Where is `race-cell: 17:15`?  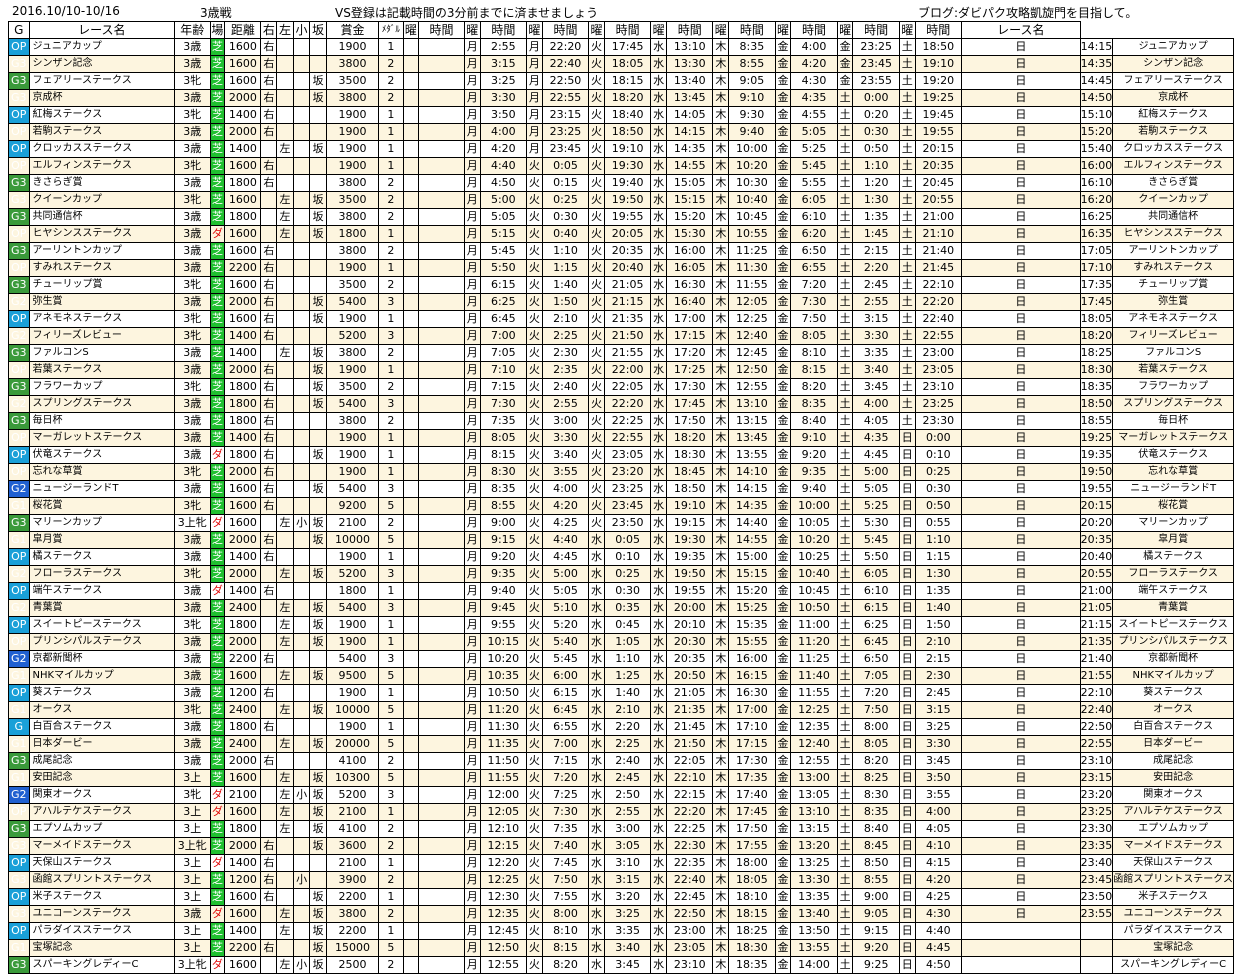
race-cell: 17:15 is located at coordinates (690, 336).